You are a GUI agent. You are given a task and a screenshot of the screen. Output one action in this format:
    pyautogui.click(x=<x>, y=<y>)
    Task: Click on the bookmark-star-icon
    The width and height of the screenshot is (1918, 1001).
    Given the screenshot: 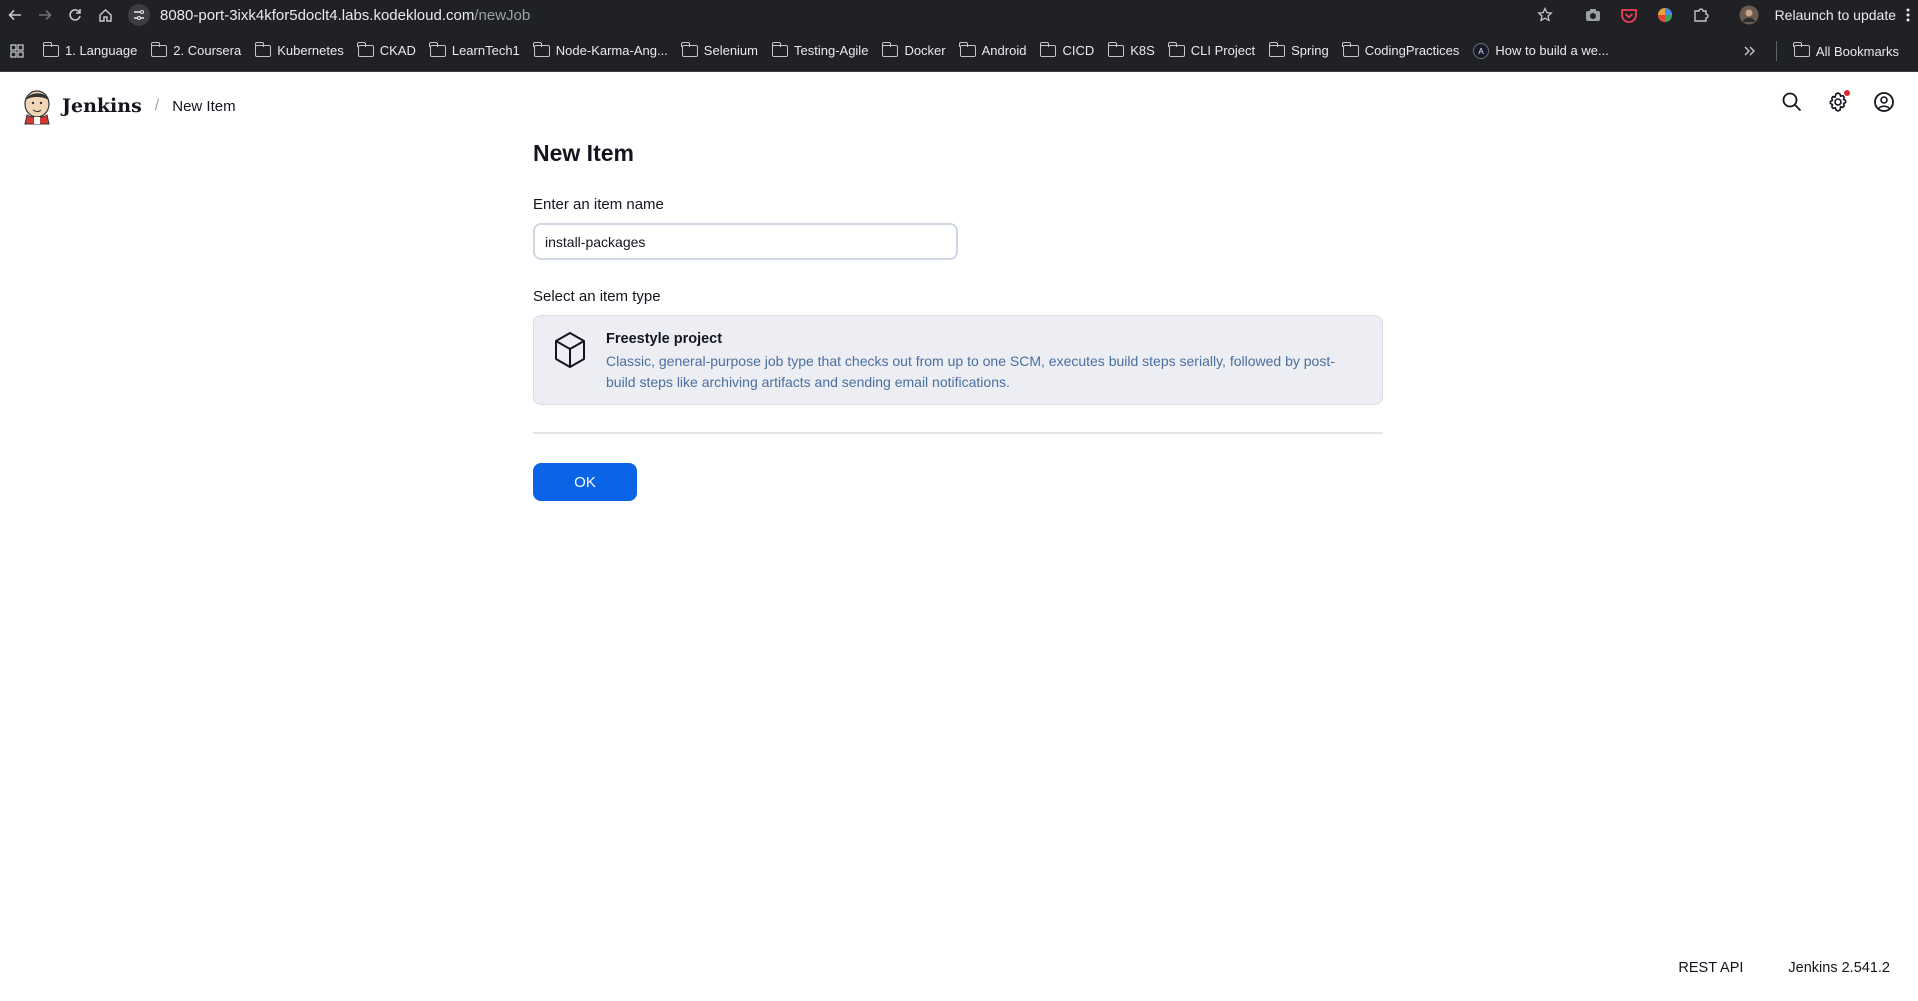 What is the action you would take?
    pyautogui.click(x=1545, y=15)
    